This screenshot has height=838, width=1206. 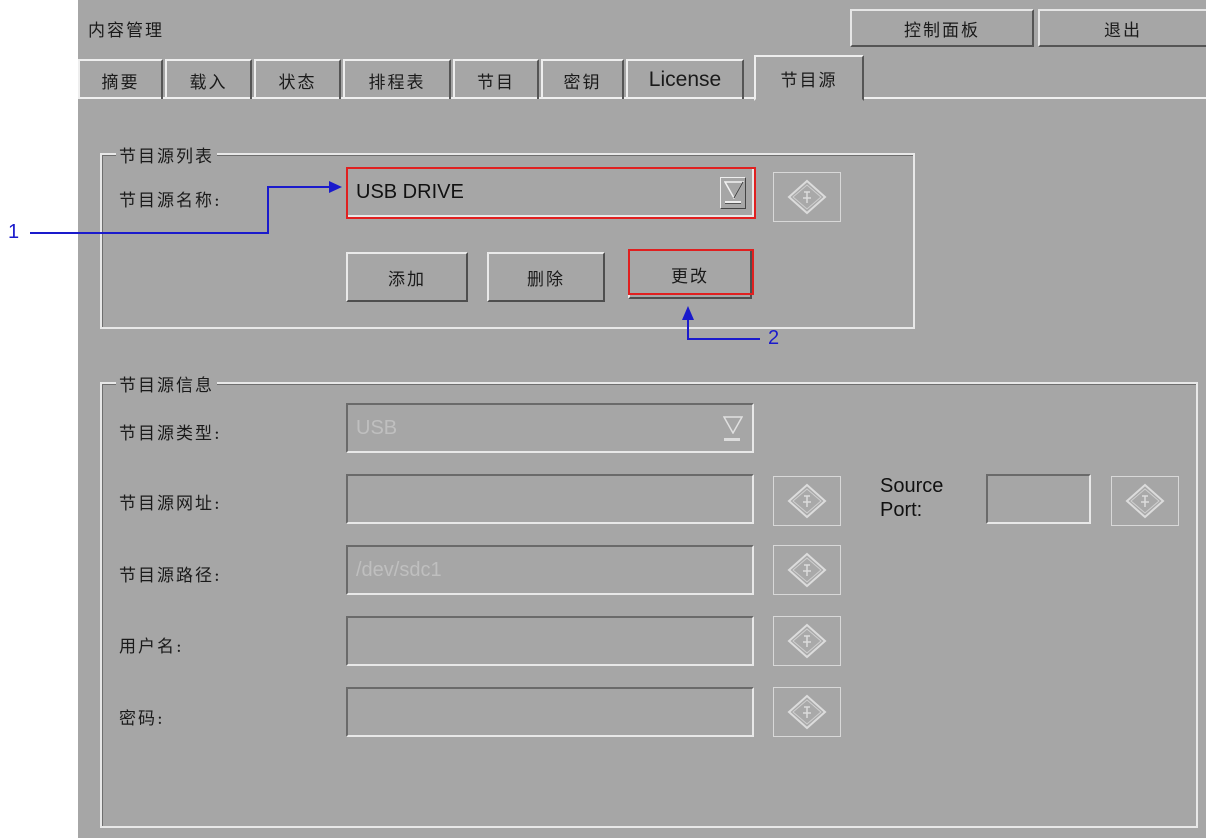 I want to click on tab-status: 状态, so click(x=297, y=79).